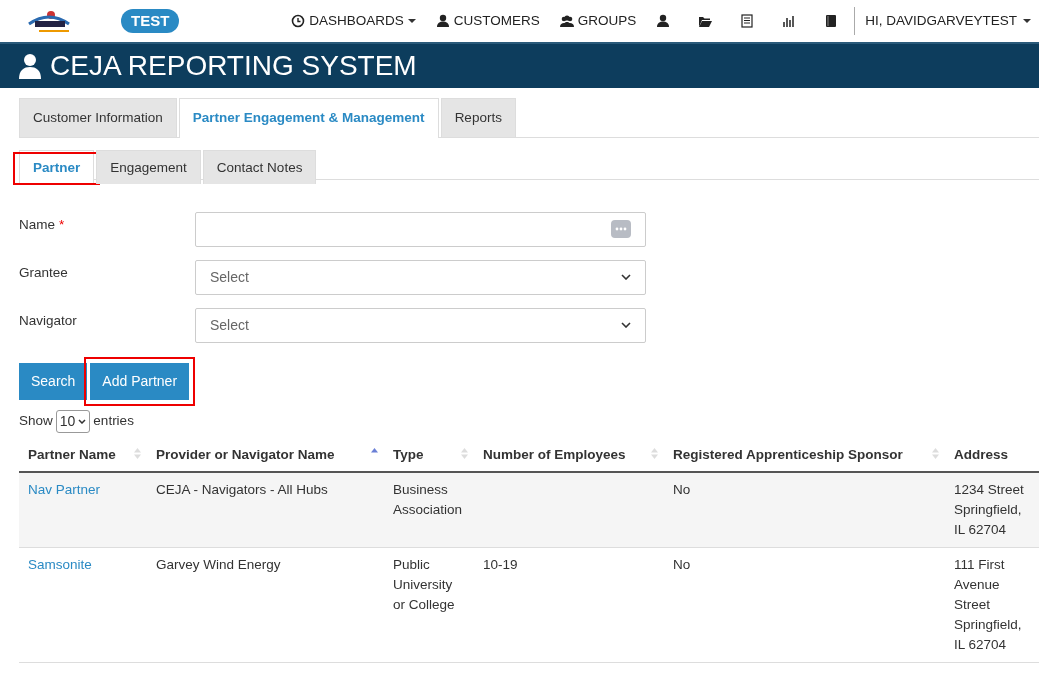 This screenshot has width=1039, height=674. I want to click on table-cell: Garvey Wind Energy, so click(218, 564).